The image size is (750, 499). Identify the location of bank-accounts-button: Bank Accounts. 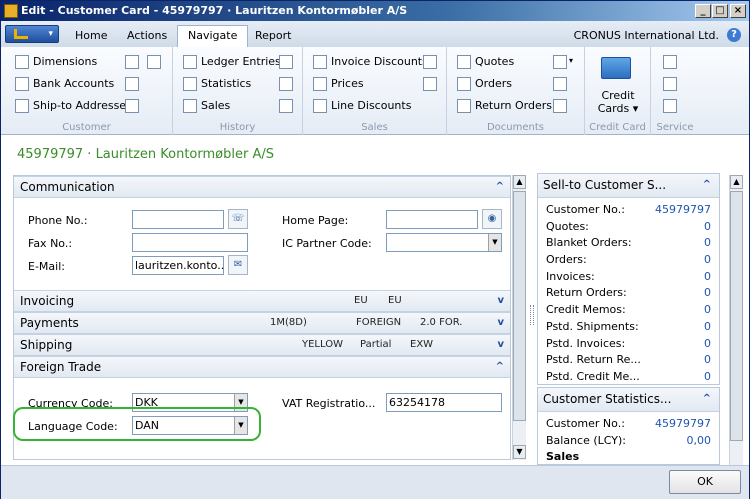
(64, 84).